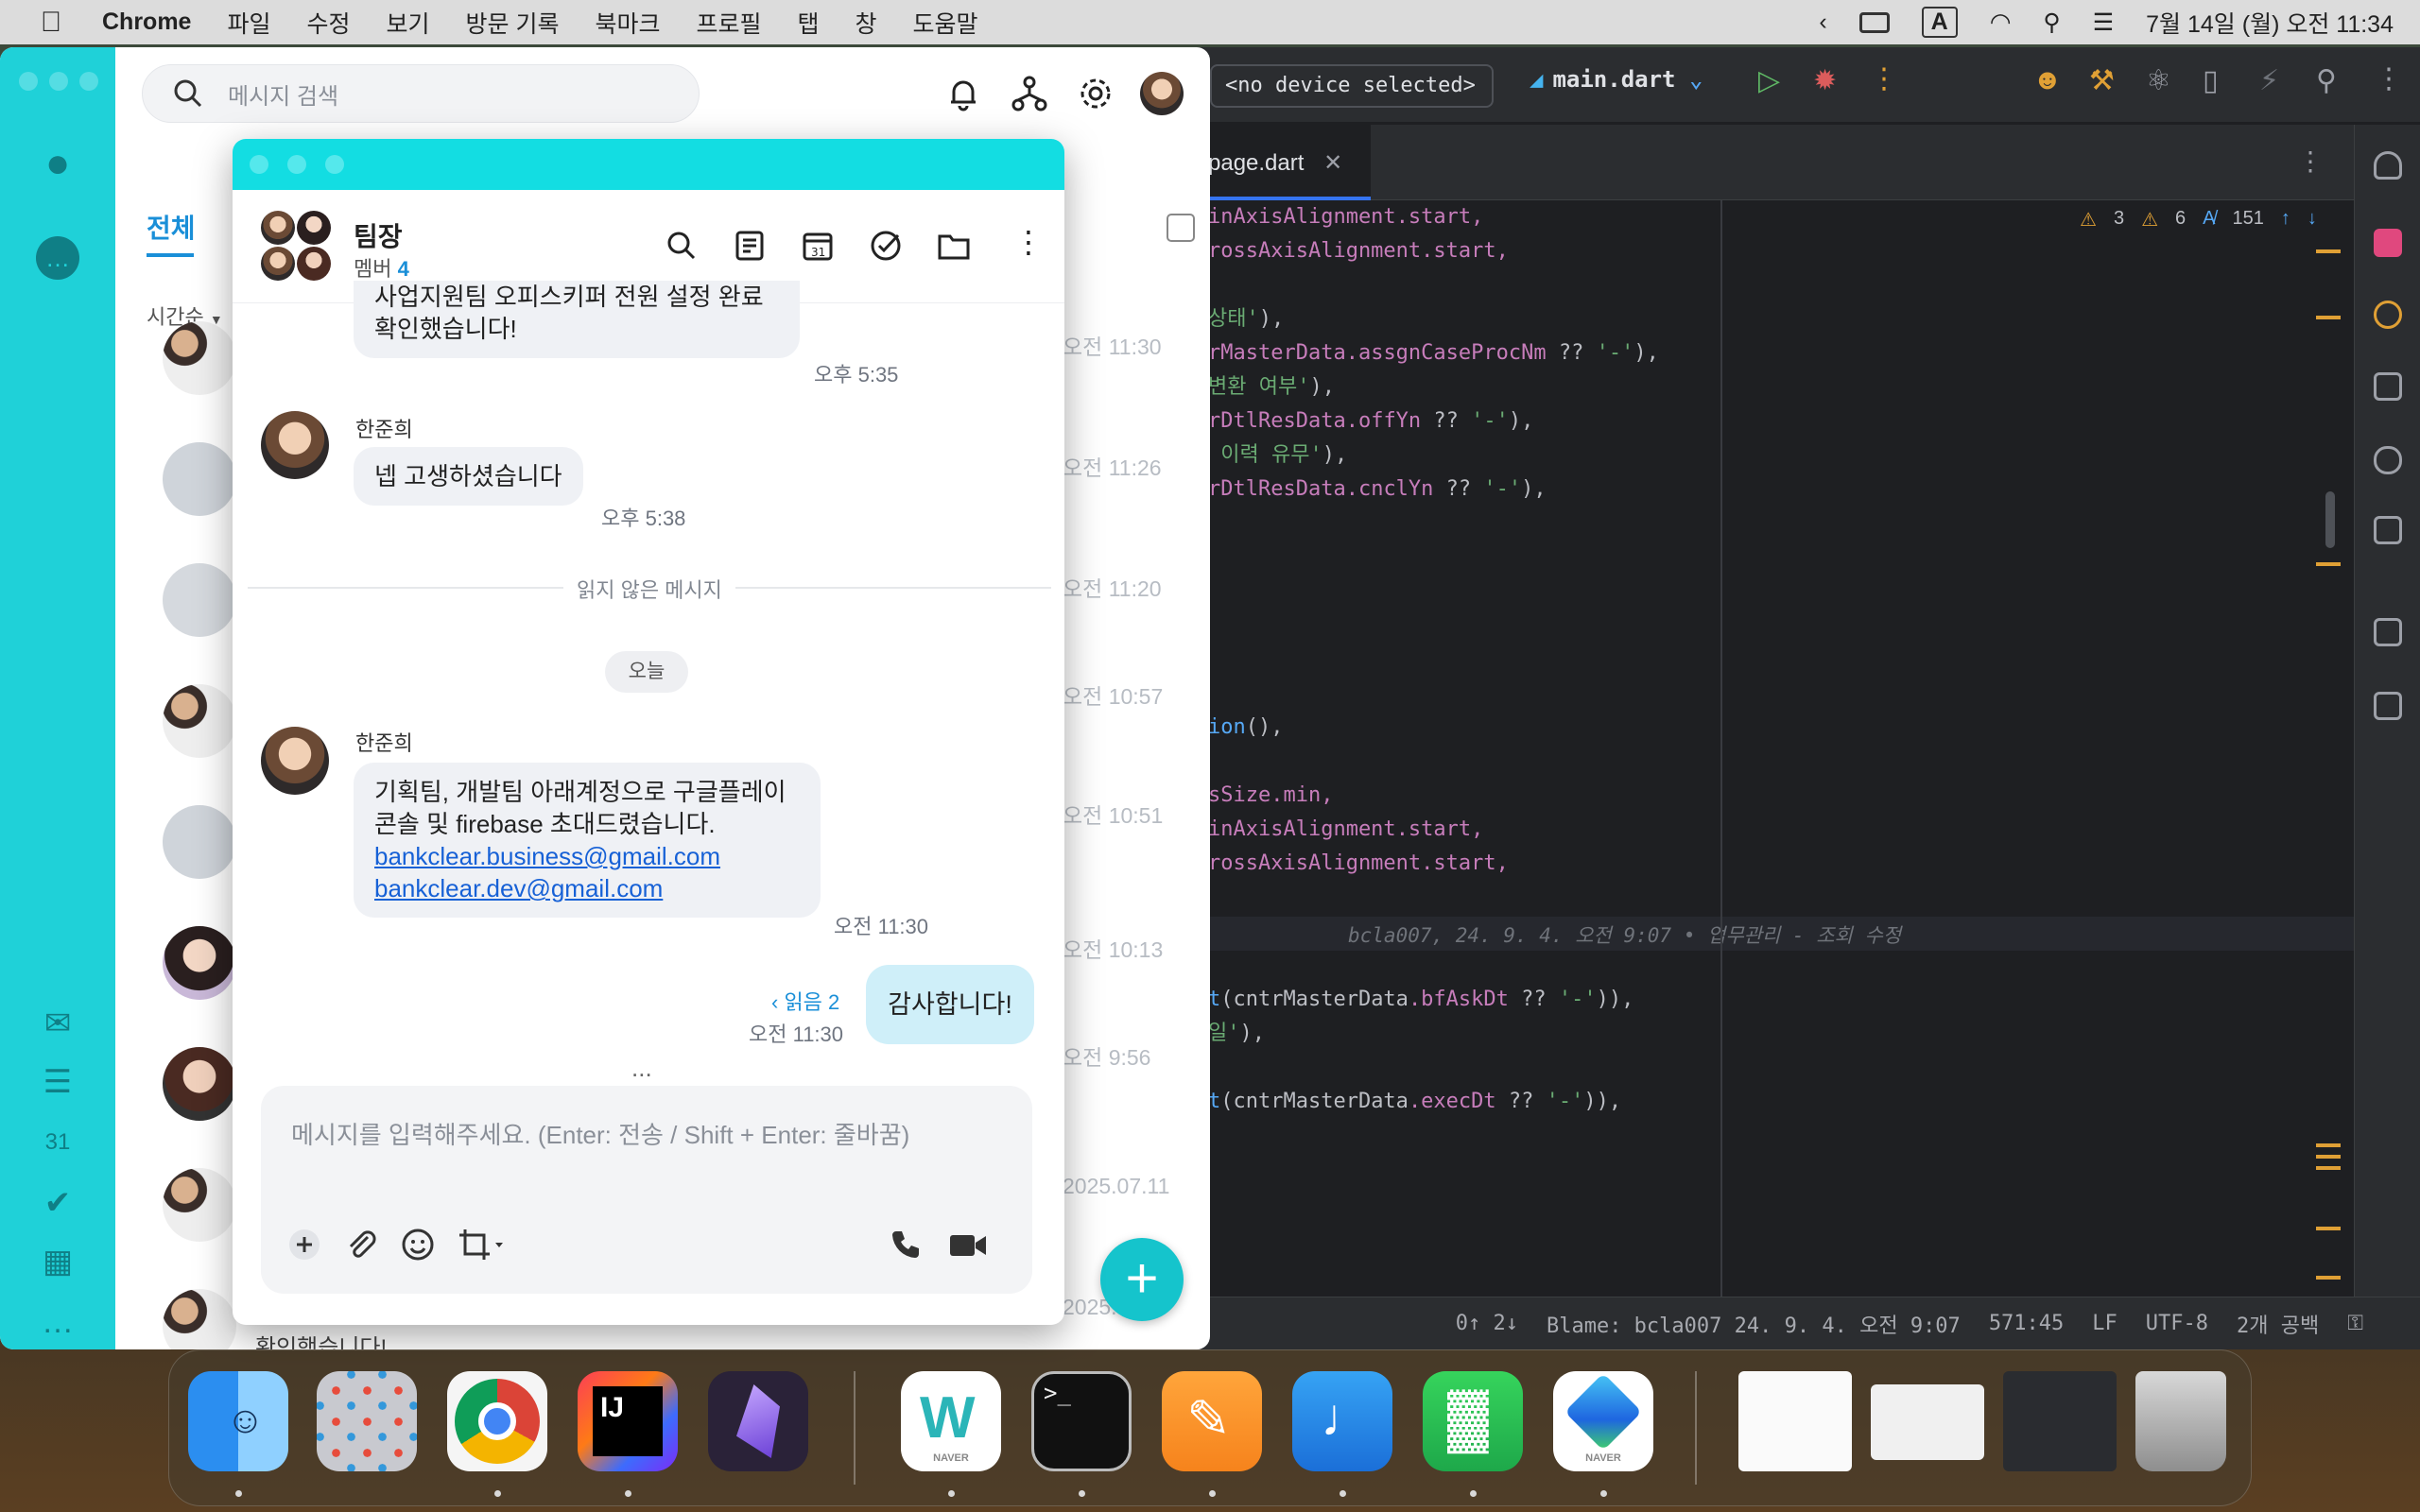 The height and width of the screenshot is (1512, 2420). I want to click on dock-app-obsidian, so click(758, 1421).